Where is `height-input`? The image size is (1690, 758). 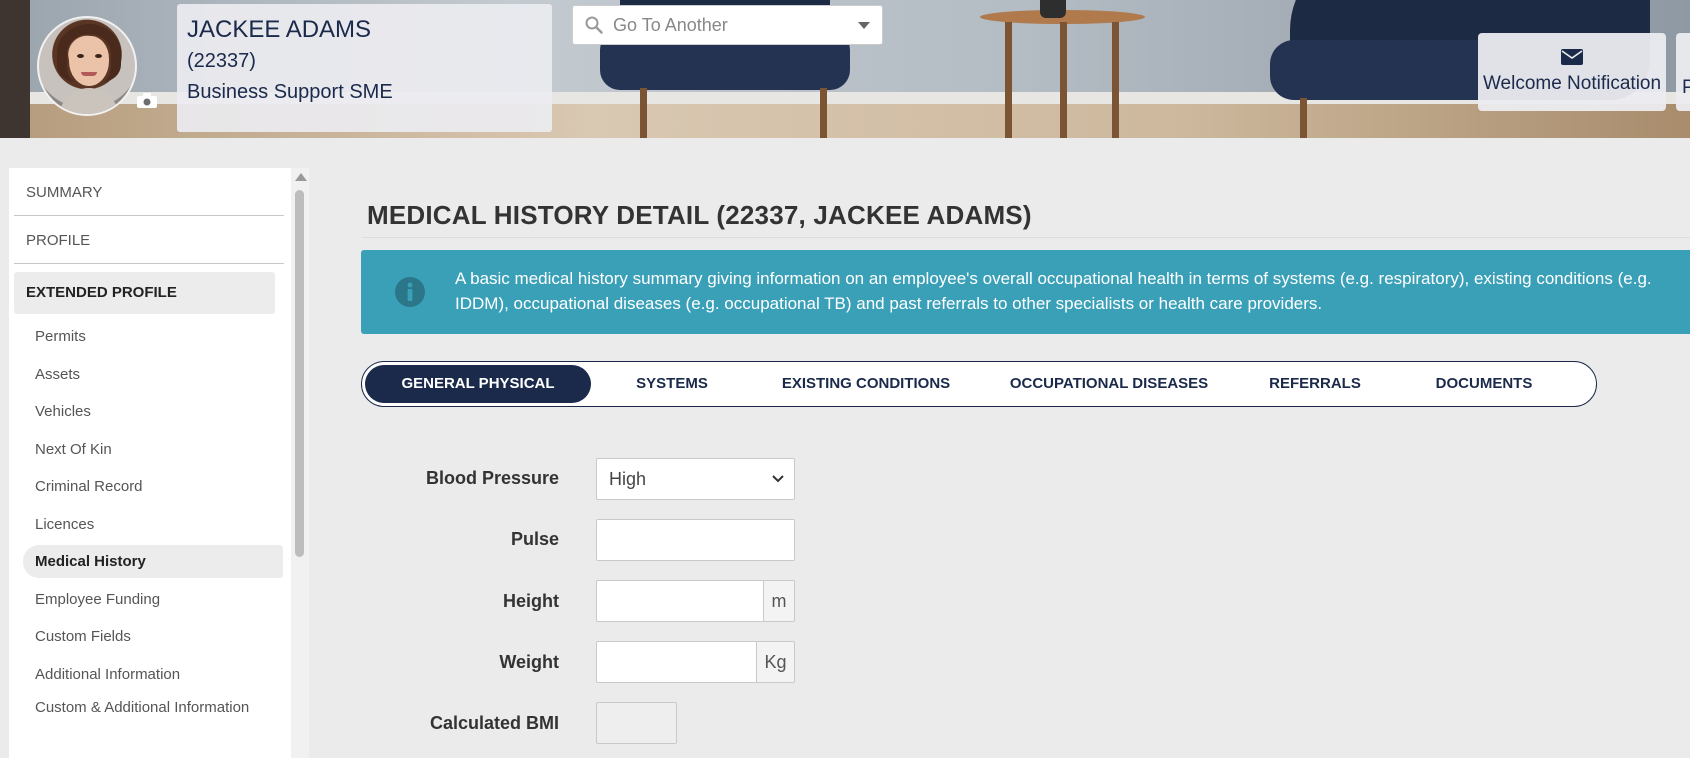 height-input is located at coordinates (680, 601).